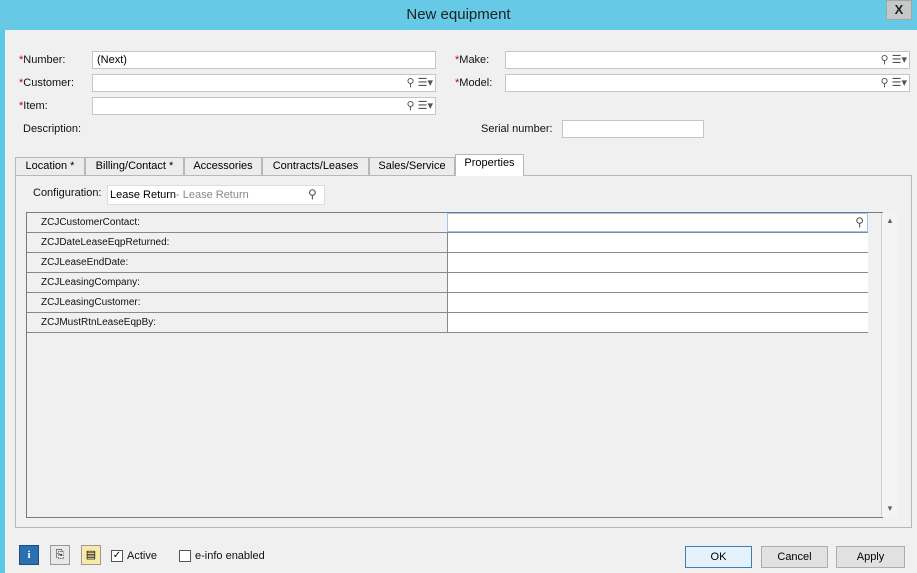 This screenshot has width=917, height=573. Describe the element at coordinates (223, 166) in the screenshot. I see `tab-accessories: Accessories` at that location.